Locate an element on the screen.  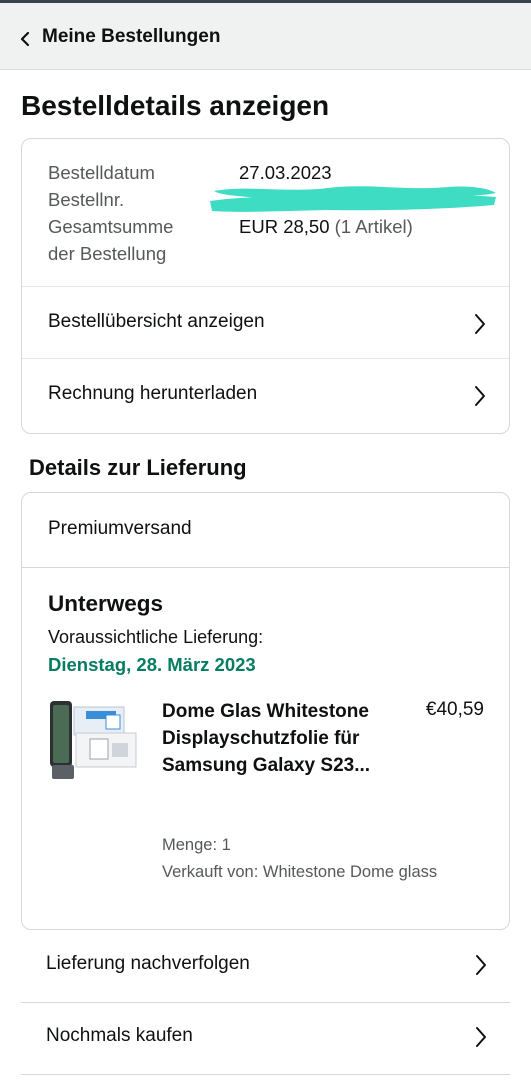
track-delivery-label: Lieferung nachverfolgen is located at coordinates (148, 963).